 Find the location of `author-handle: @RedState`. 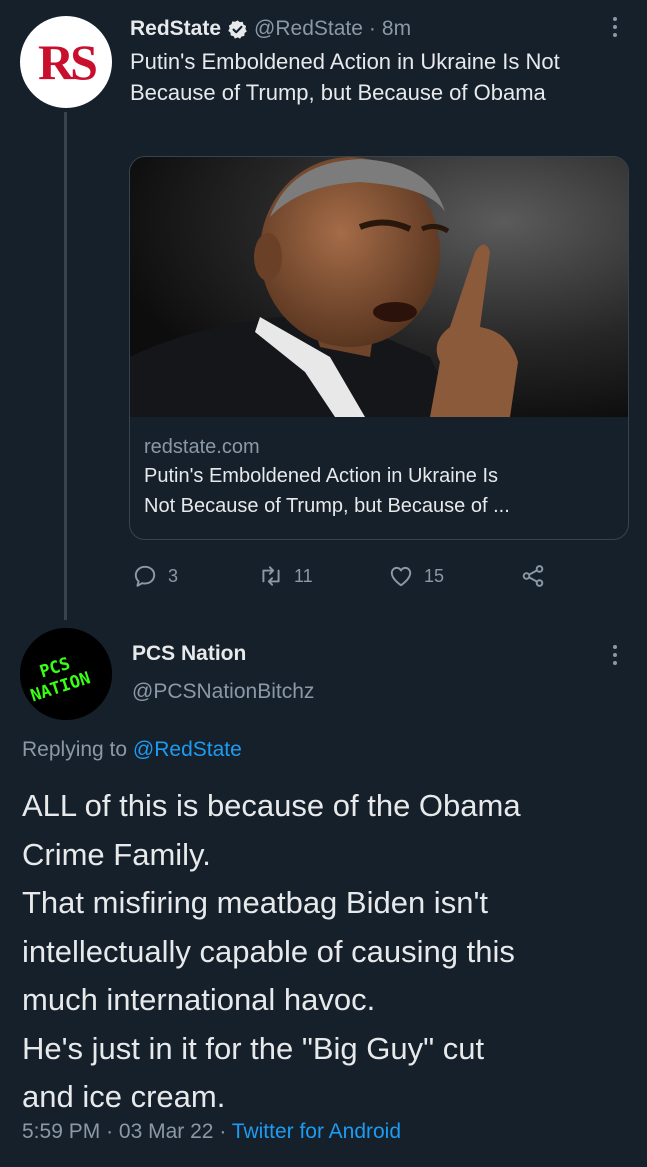

author-handle: @RedState is located at coordinates (308, 29).